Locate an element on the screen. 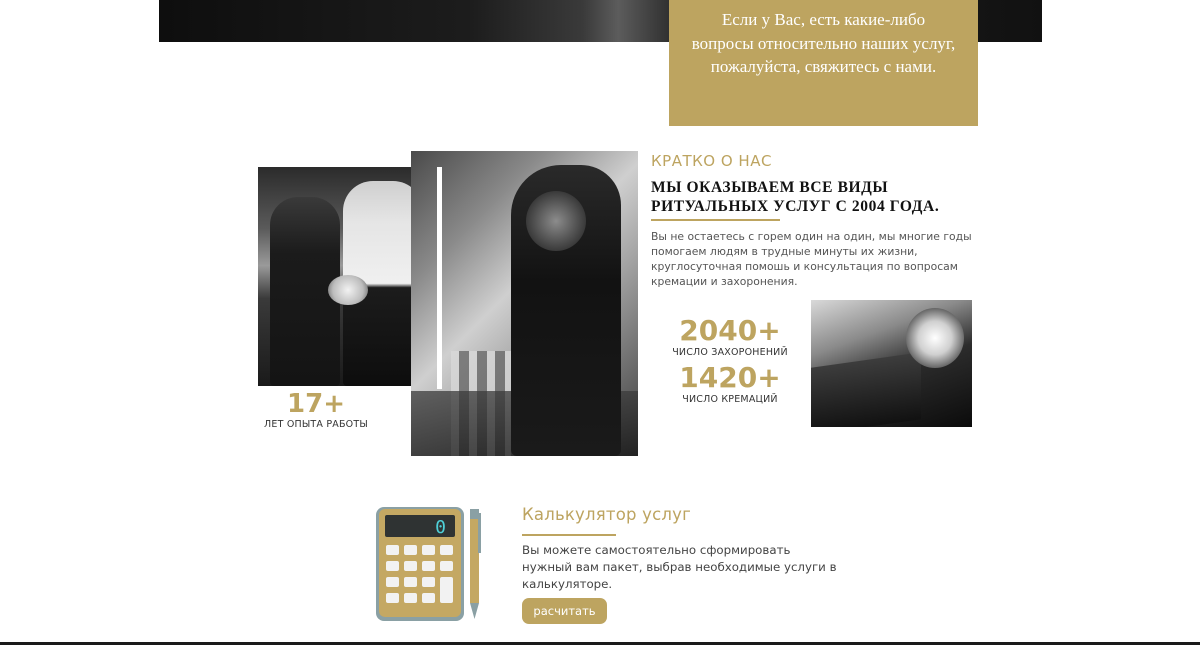  calculator-title-divider is located at coordinates (569, 535).